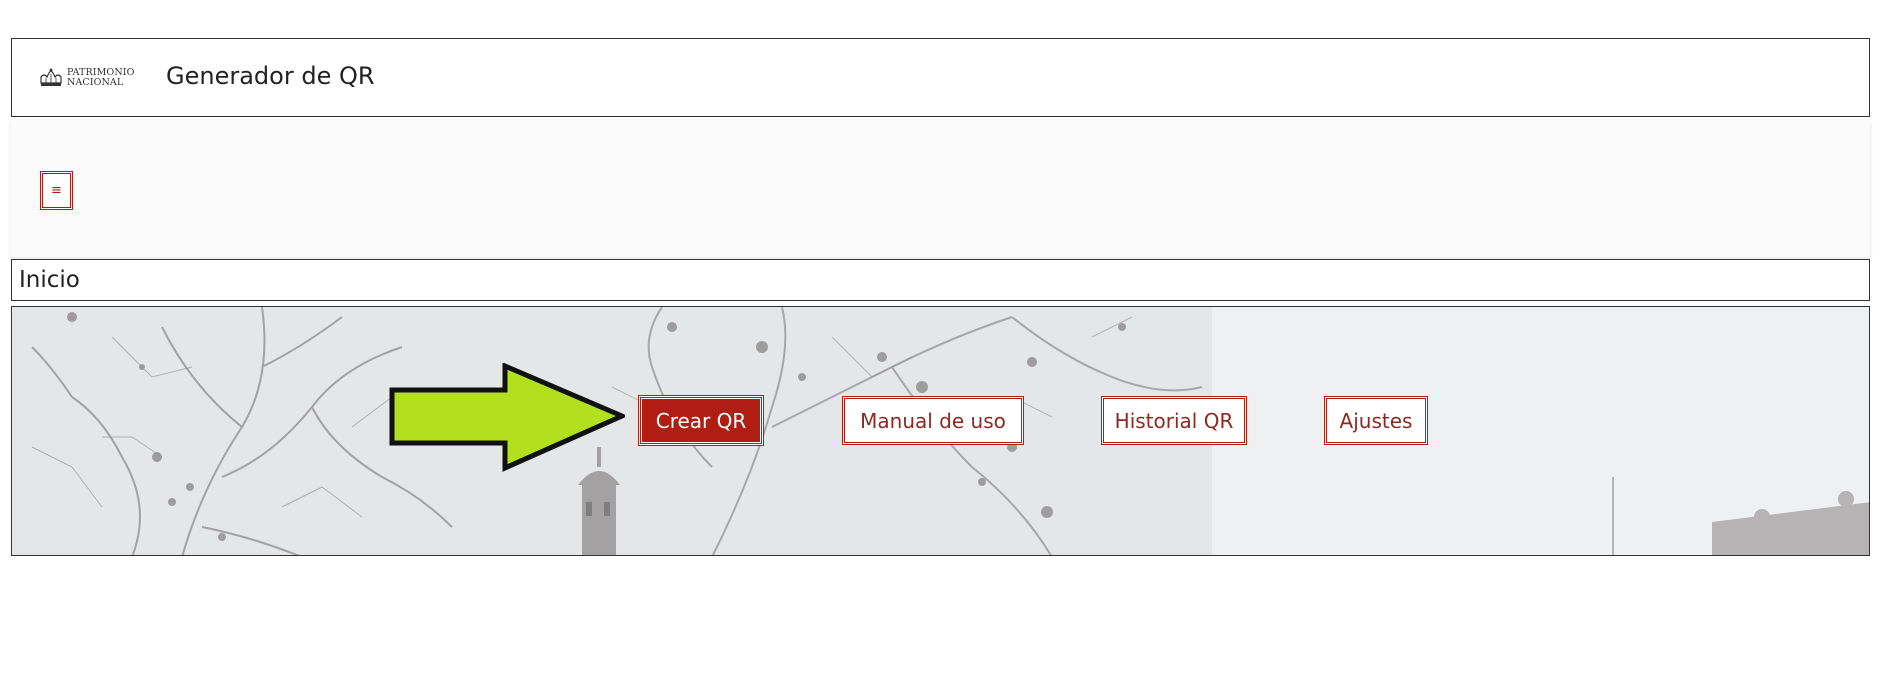  I want to click on app-header: PATRIMONIO NACIONAL Generador de QR, so click(940, 77).